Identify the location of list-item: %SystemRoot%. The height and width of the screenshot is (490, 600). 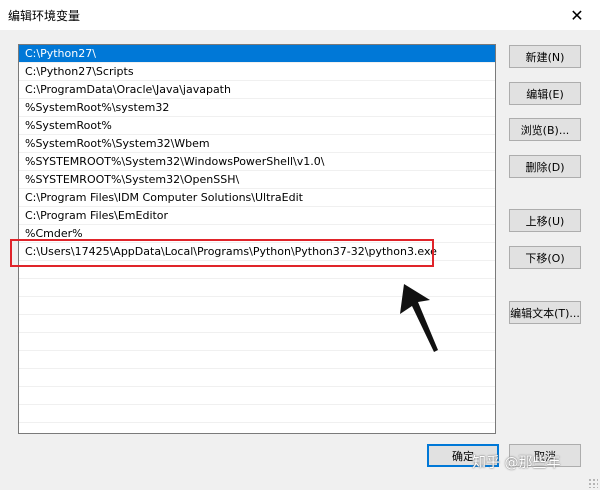
(257, 126).